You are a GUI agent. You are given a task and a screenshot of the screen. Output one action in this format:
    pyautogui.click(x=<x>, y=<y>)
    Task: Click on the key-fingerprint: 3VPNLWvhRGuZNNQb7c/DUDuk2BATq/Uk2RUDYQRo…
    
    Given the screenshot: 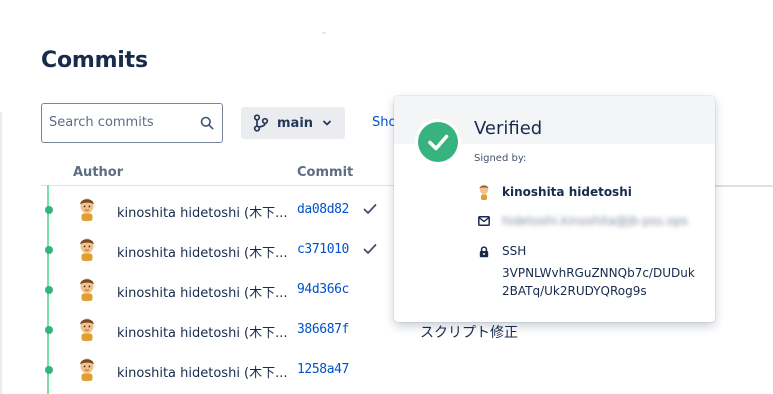 What is the action you would take?
    pyautogui.click(x=598, y=282)
    